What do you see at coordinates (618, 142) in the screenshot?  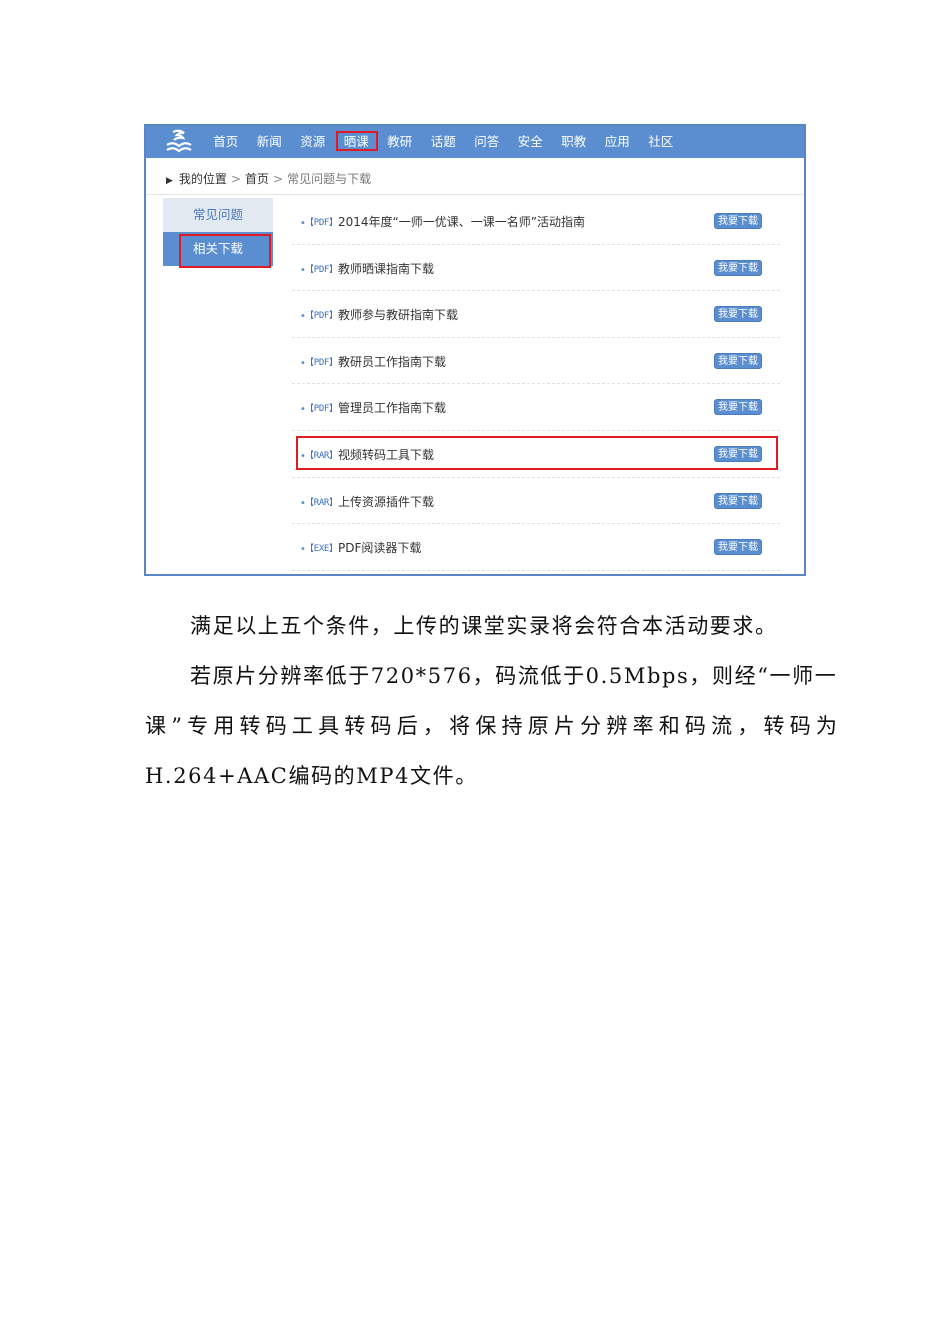 I see `nav-item: 应用` at bounding box center [618, 142].